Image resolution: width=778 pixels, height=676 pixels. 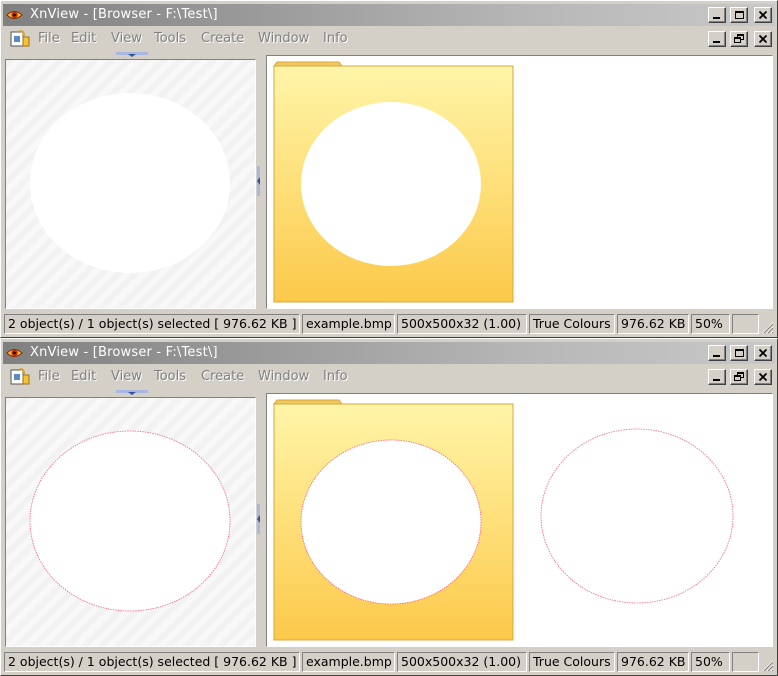 I want to click on thumbnail-area, so click(x=393, y=182).